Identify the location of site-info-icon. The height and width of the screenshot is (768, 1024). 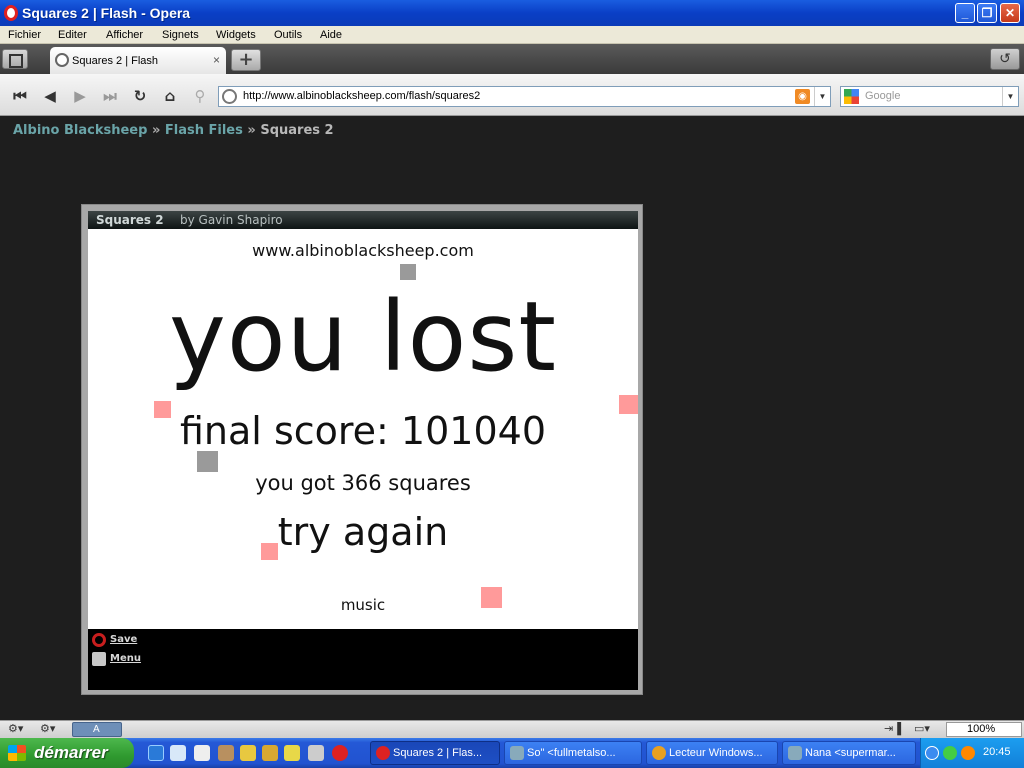
(229, 96).